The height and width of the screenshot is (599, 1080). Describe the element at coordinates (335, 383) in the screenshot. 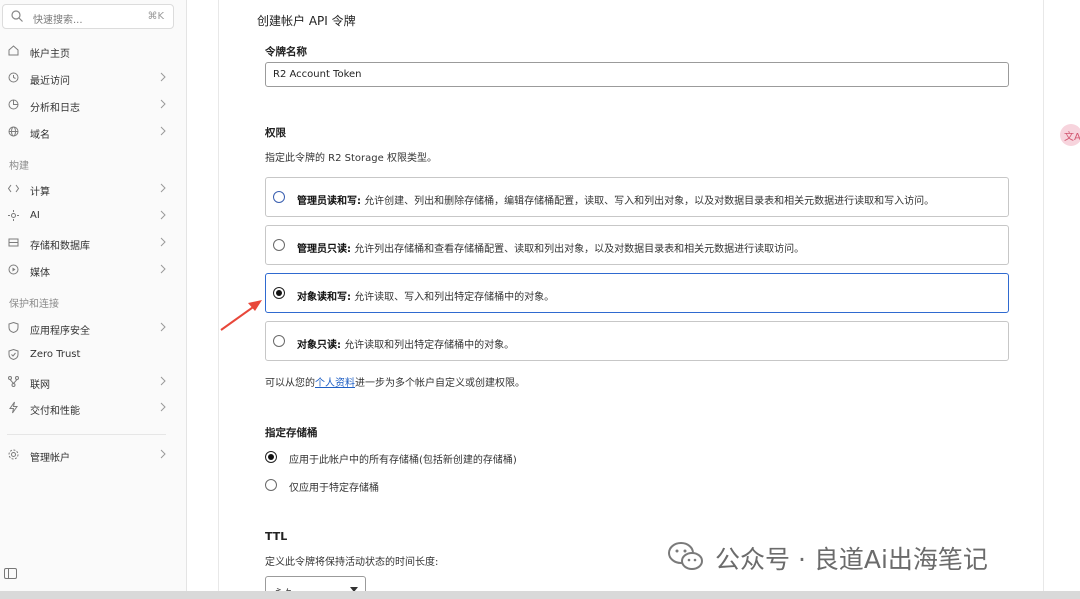

I see `profile-link: 个人资料` at that location.